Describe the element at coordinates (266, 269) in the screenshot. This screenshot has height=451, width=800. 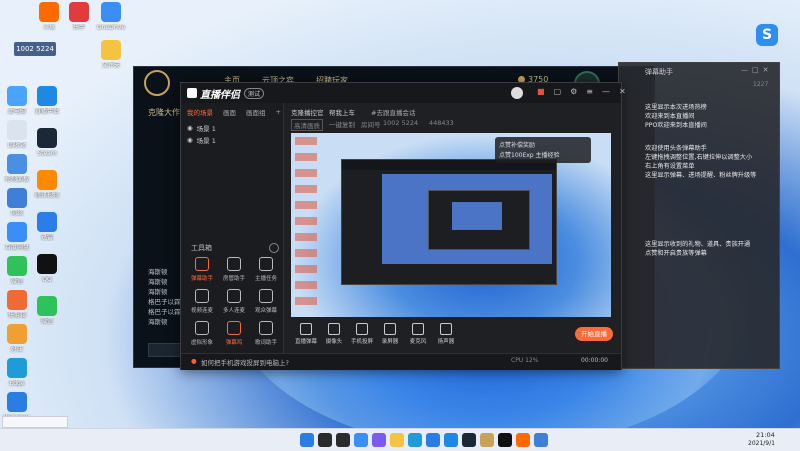
I see `tool-task: 主播任务` at that location.